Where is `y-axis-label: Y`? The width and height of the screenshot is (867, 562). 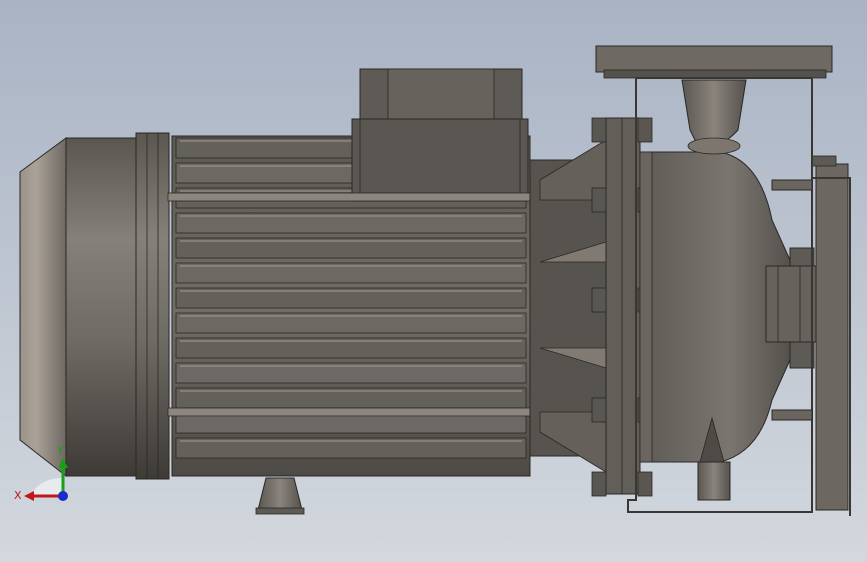
y-axis-label: Y is located at coordinates (60, 450).